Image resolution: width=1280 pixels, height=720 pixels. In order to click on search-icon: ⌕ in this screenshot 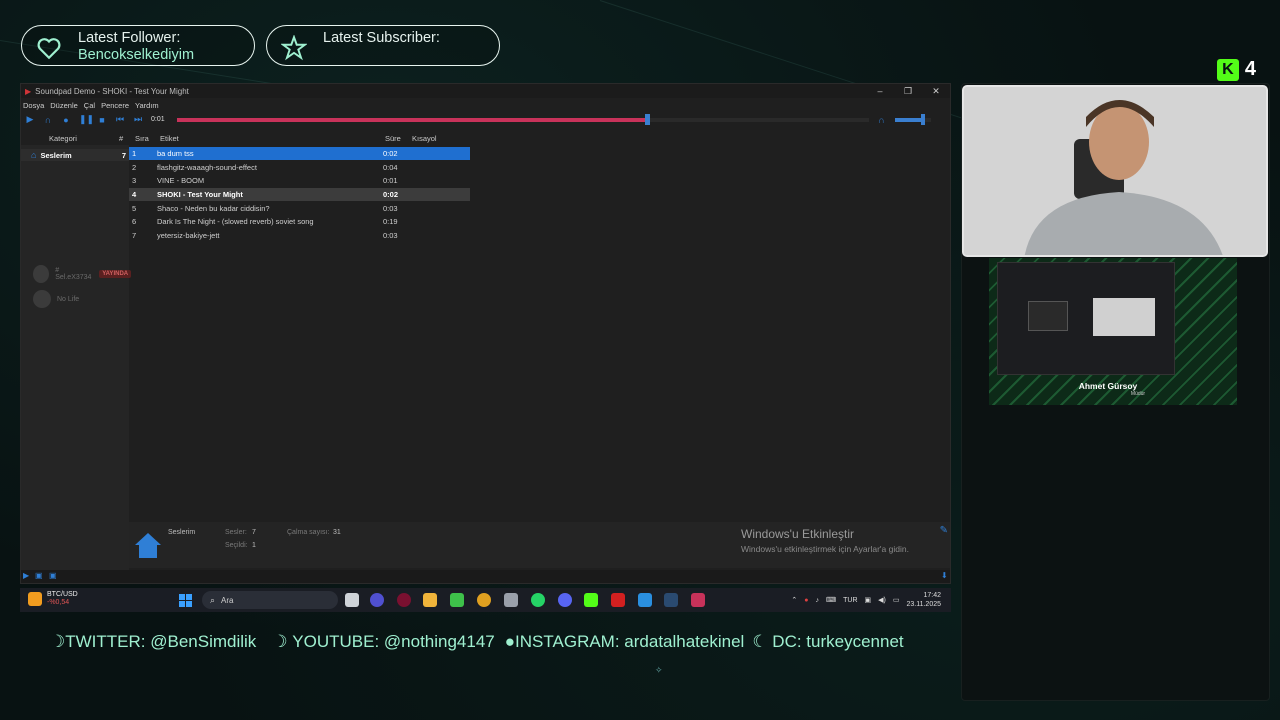, I will do `click(213, 599)`.